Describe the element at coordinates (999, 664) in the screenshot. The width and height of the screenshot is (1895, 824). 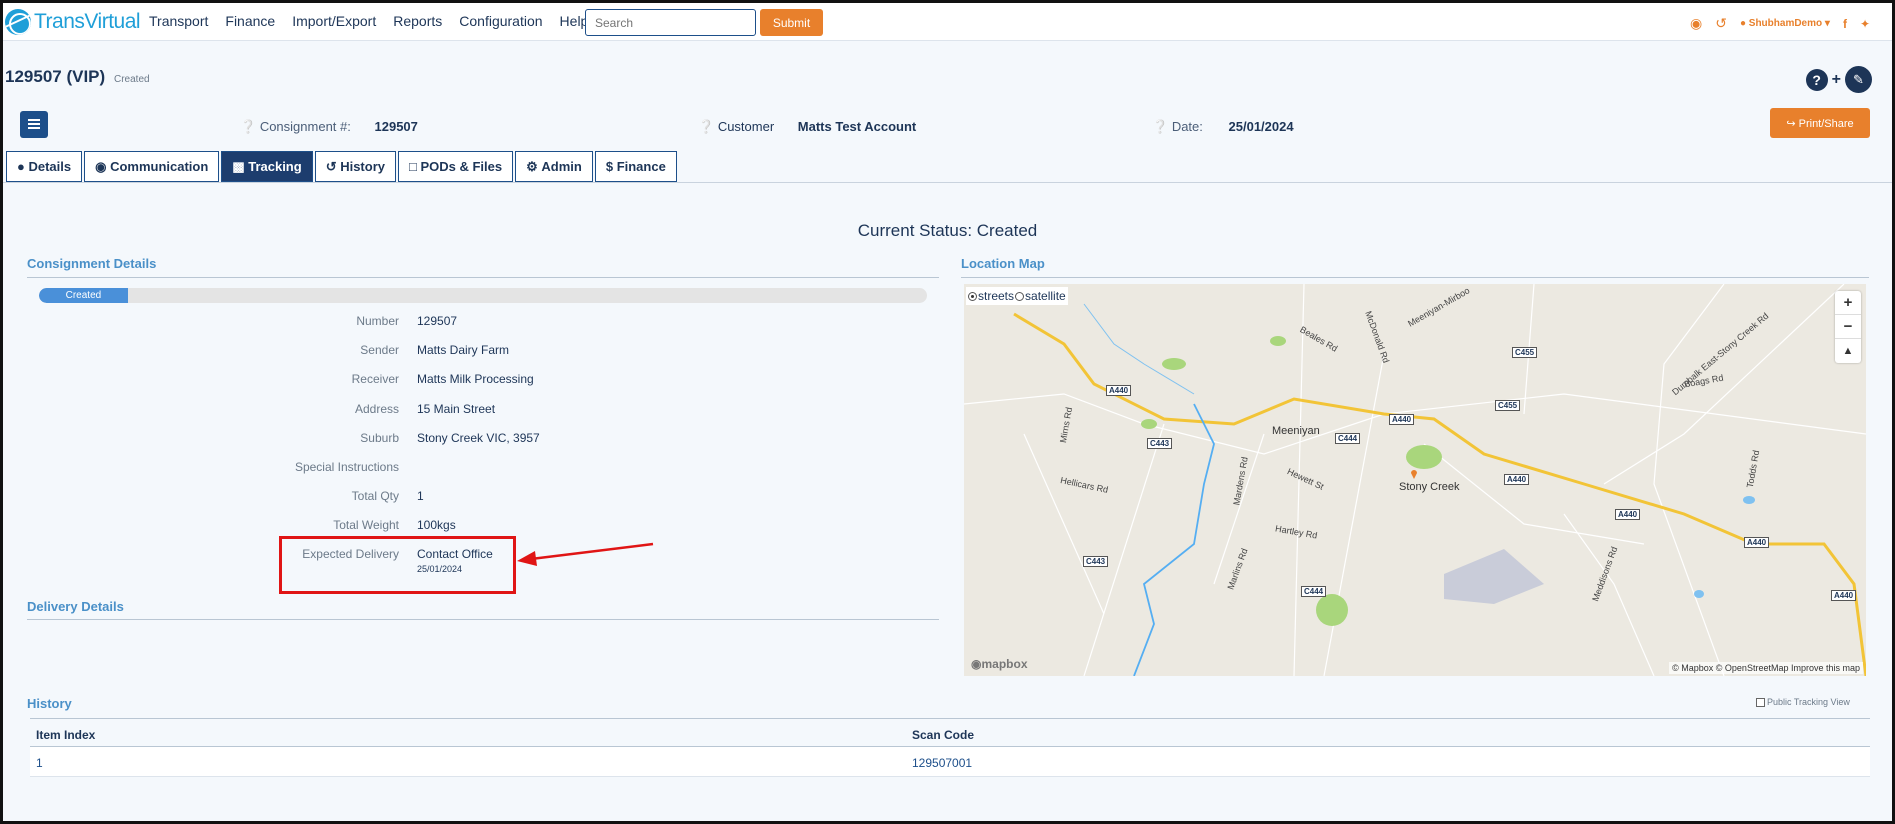
I see `mapbox-logo: ◉mapbox` at that location.